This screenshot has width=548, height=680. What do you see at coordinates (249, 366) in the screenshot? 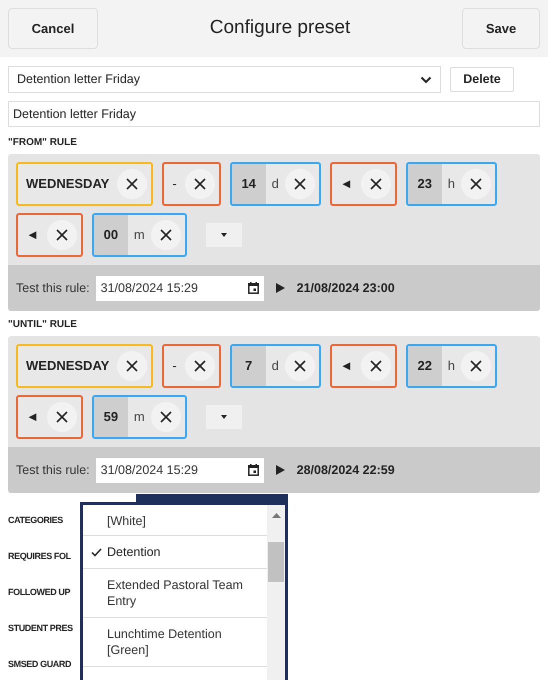
I see `number-value: 7` at bounding box center [249, 366].